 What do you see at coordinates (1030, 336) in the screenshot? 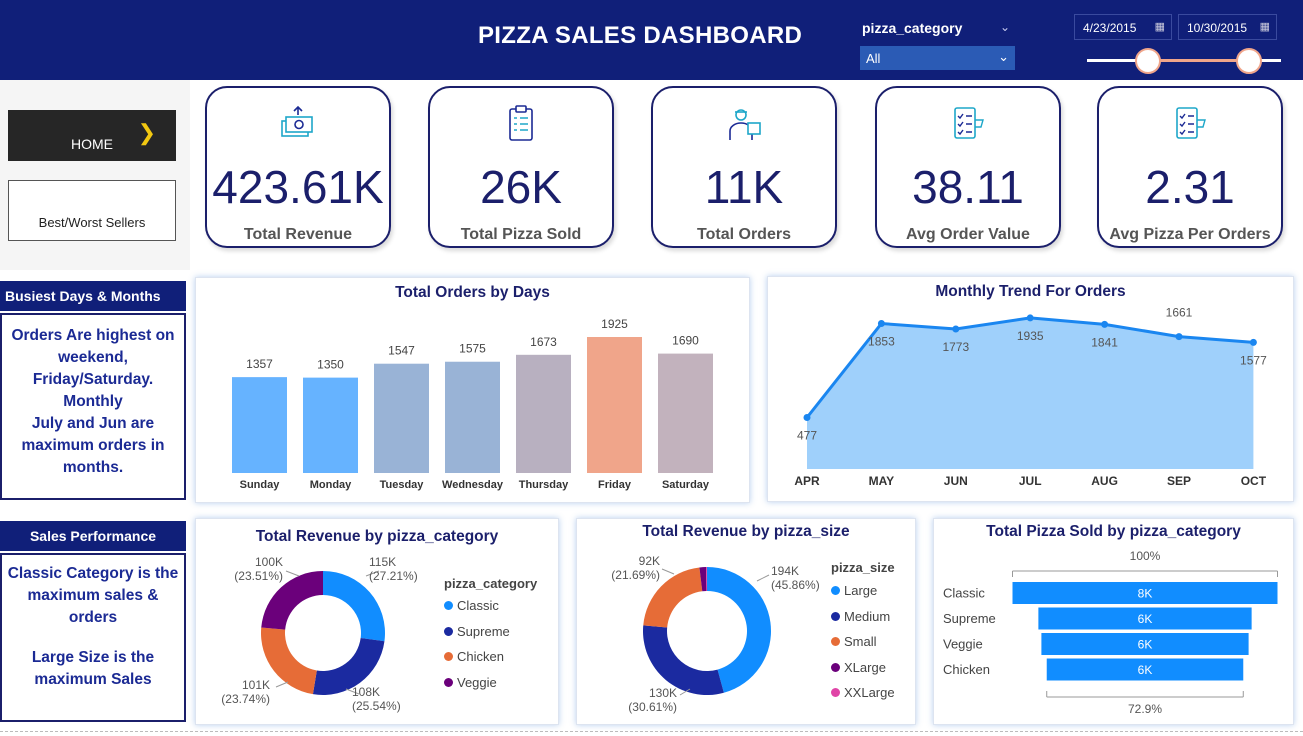
I see `data-label: 1935` at bounding box center [1030, 336].